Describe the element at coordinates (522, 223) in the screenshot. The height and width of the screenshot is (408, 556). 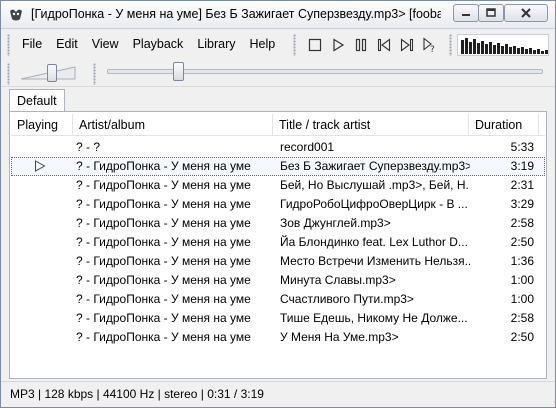
I see `duration-cell: 2:58` at that location.